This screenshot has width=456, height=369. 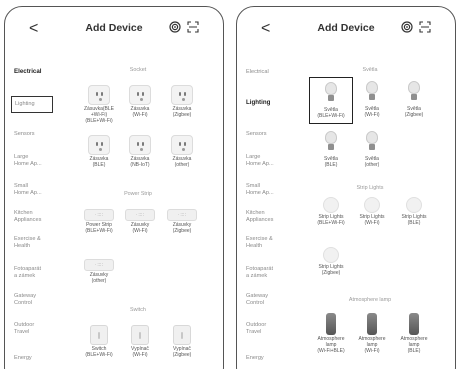 I want to click on section-title-power-strip: Power Strip, so click(x=138, y=194).